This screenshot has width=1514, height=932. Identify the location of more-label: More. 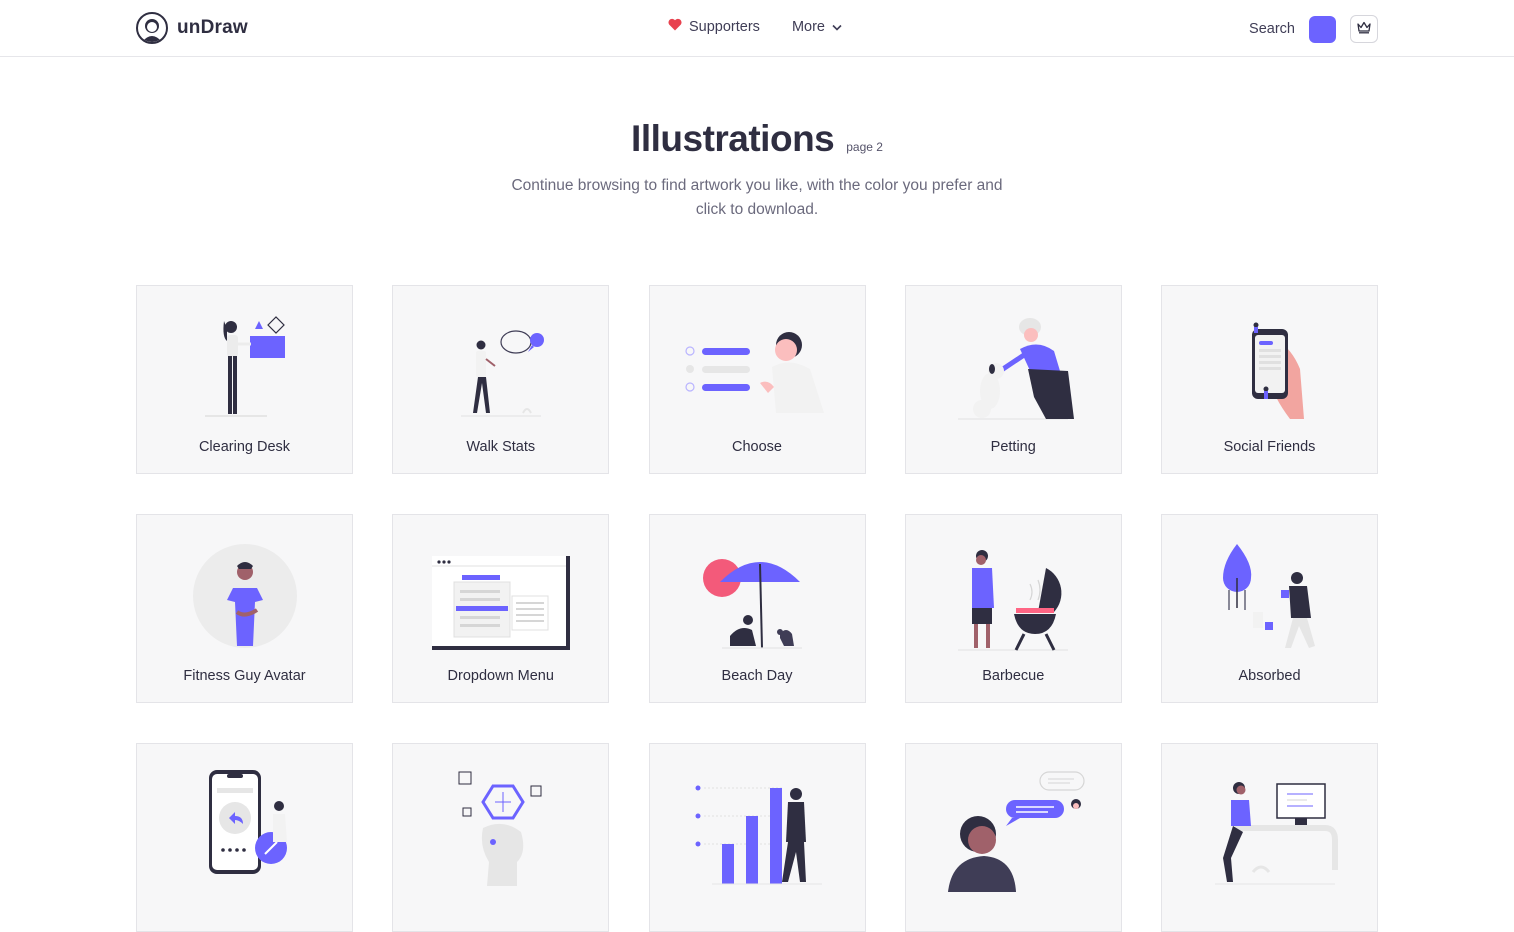
(808, 26).